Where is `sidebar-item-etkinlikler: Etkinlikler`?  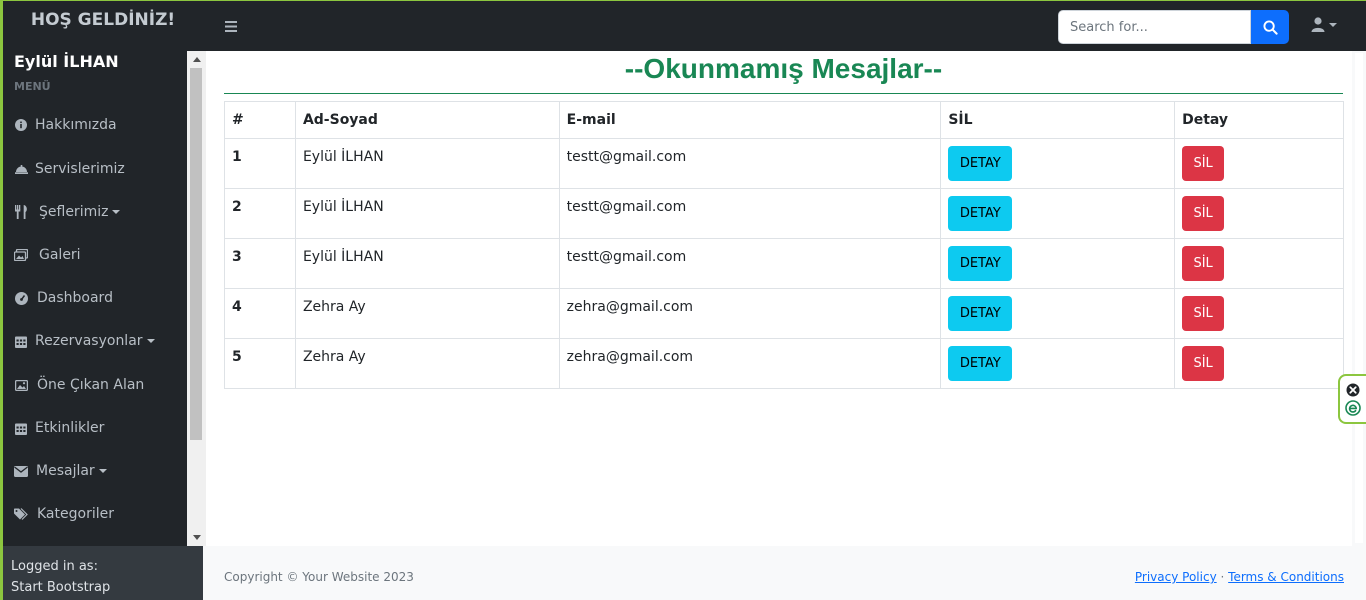 sidebar-item-etkinlikler: Etkinlikler is located at coordinates (58, 428).